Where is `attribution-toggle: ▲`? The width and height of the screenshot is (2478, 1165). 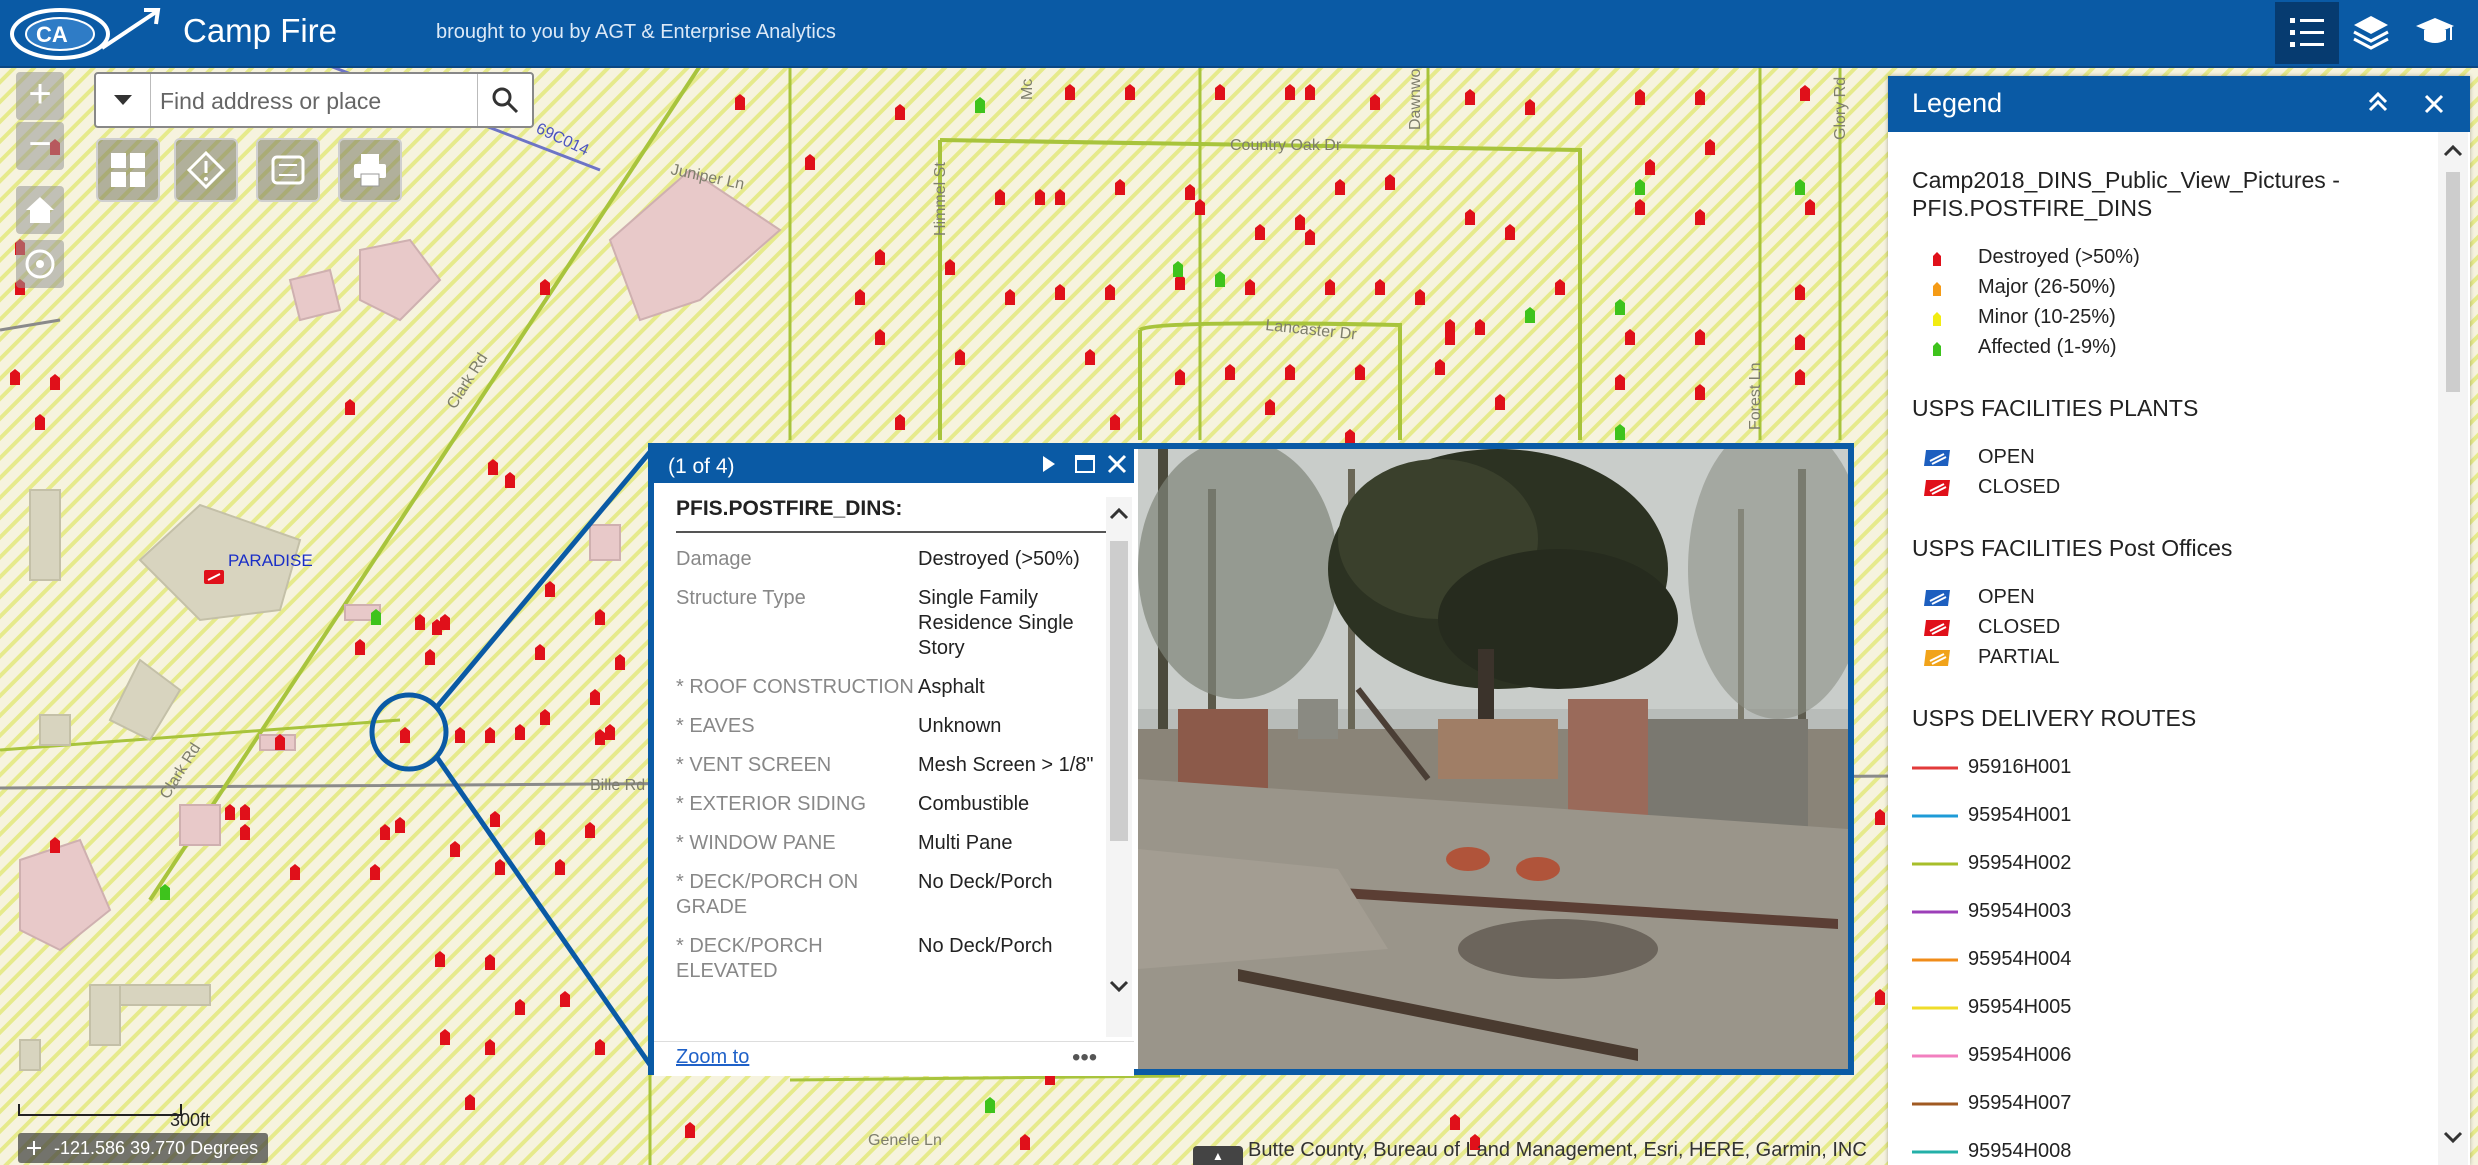
attribution-toggle: ▲ is located at coordinates (1218, 1155).